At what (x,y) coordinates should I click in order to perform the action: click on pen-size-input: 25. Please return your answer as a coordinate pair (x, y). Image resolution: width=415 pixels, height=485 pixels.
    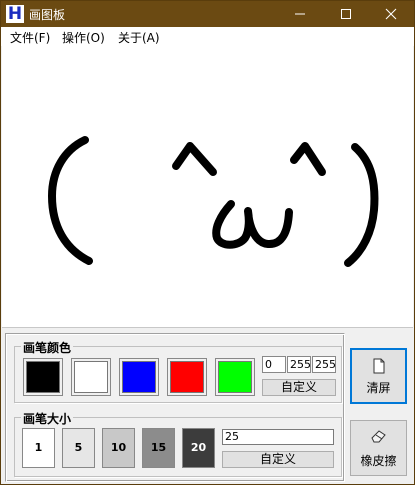
    Looking at the image, I should click on (278, 437).